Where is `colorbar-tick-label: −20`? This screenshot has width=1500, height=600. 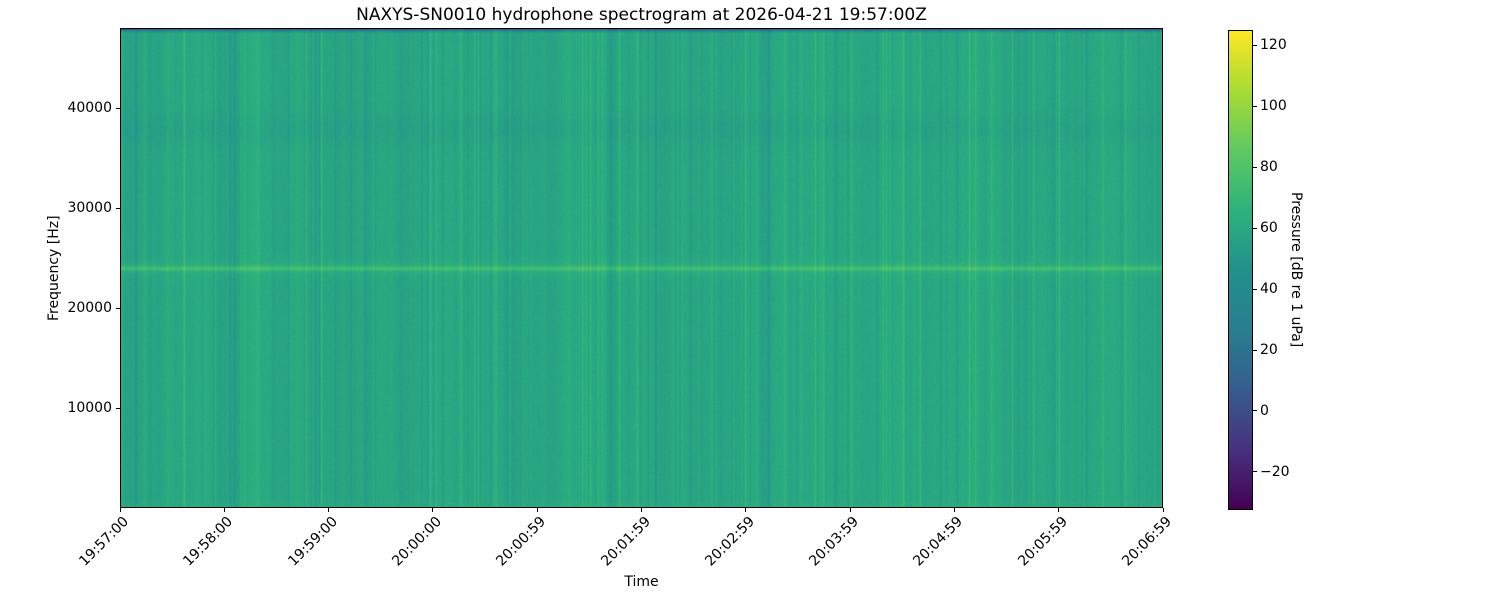
colorbar-tick-label: −20 is located at coordinates (1275, 471).